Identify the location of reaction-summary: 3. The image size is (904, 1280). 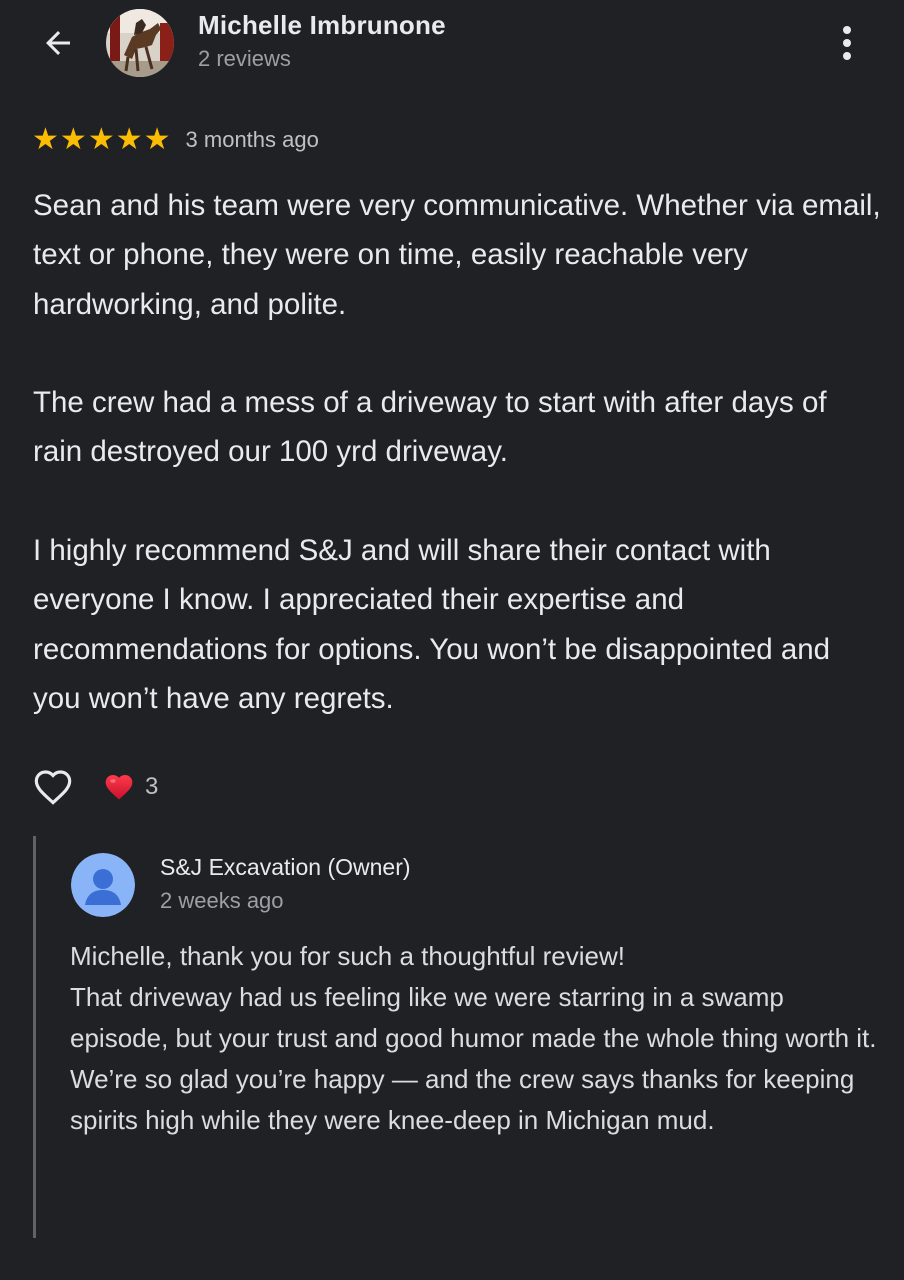
(130, 787).